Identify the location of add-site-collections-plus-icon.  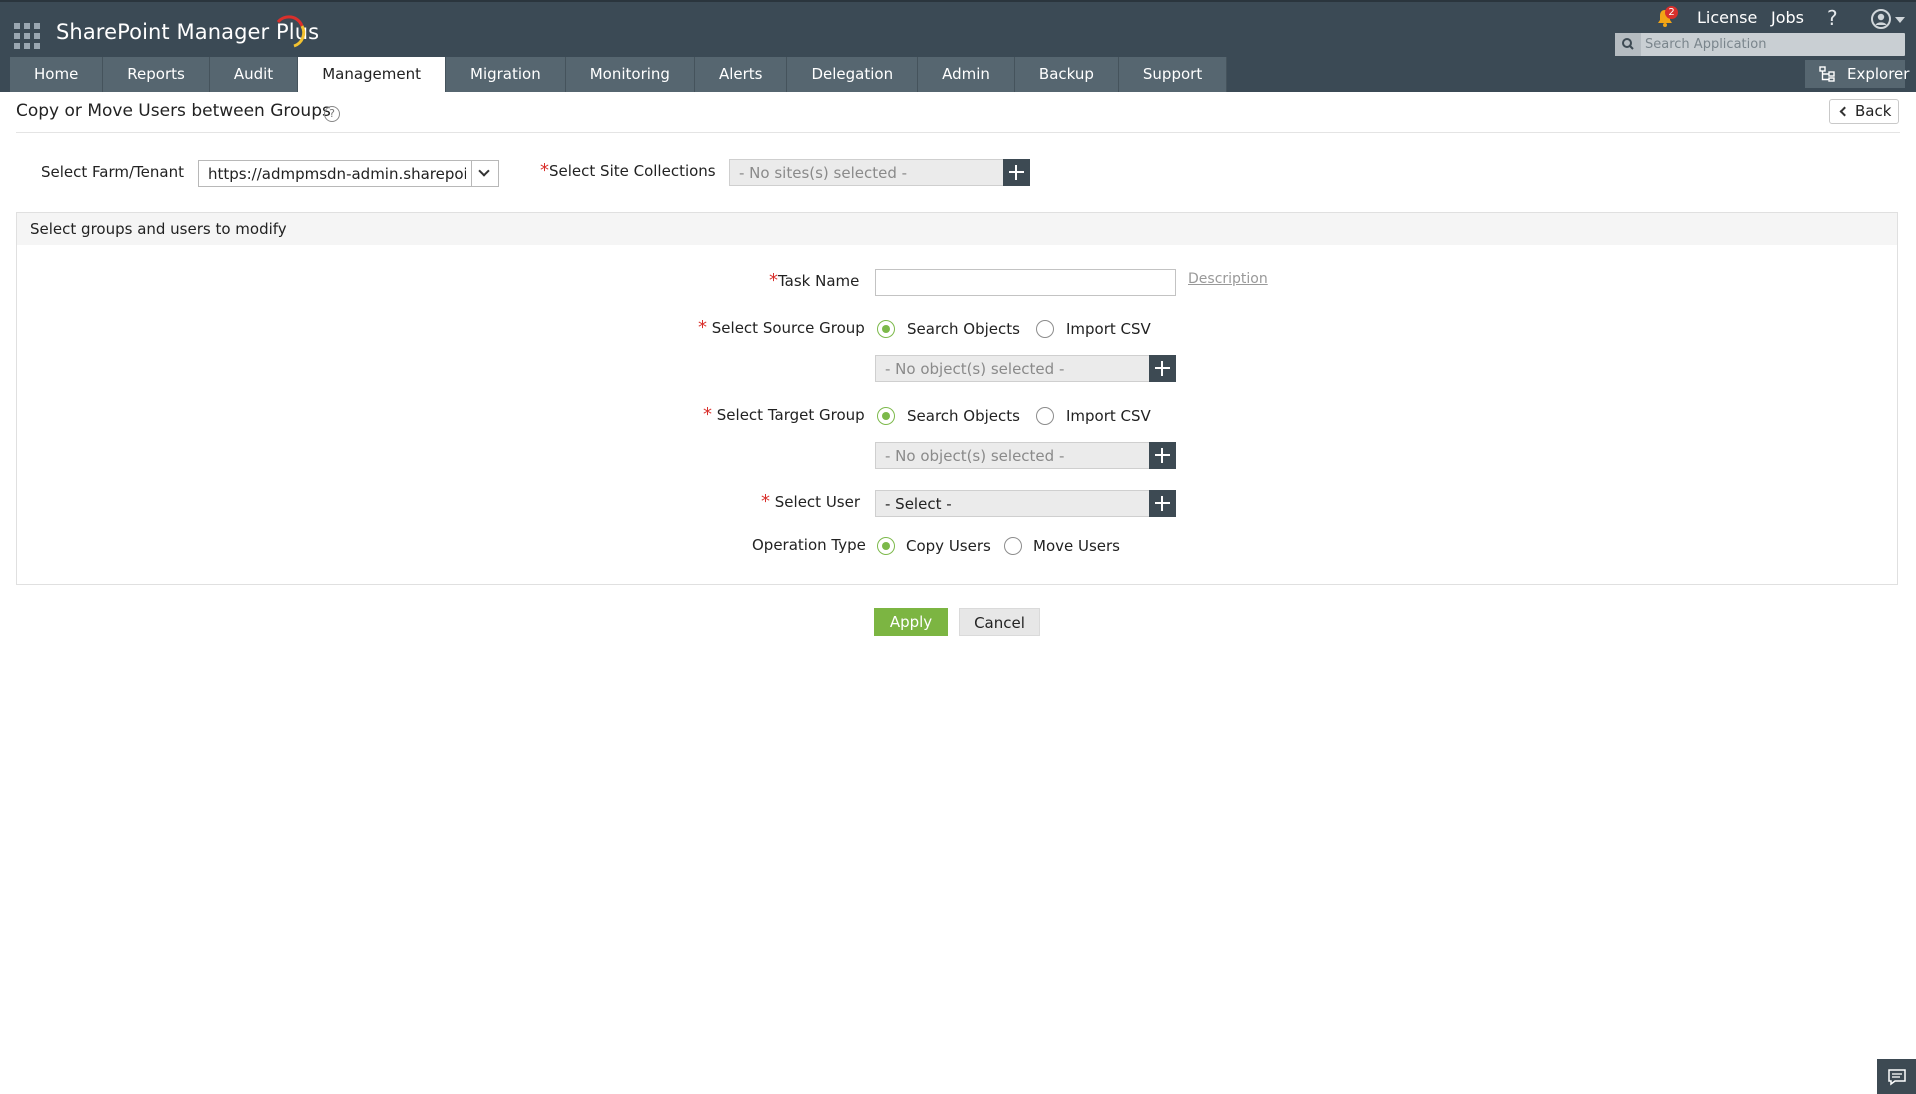
(1016, 172).